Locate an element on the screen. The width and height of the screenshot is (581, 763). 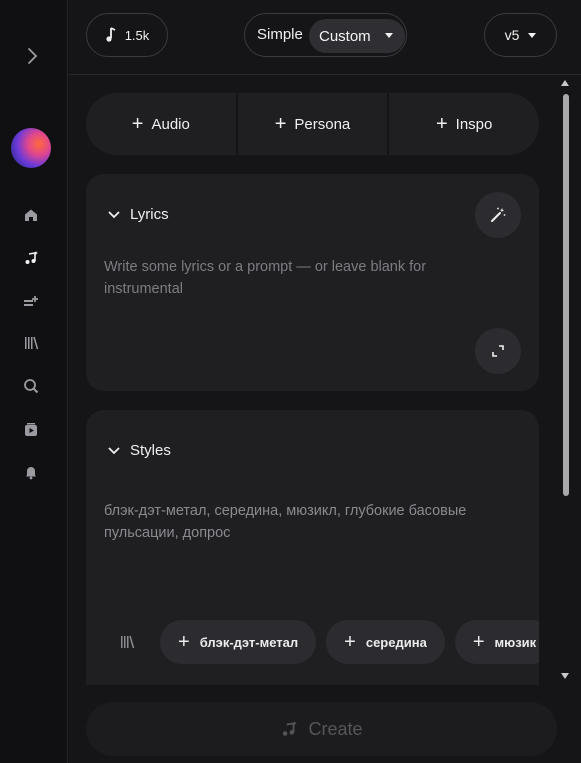
add-audio-label: Audio is located at coordinates (170, 124).